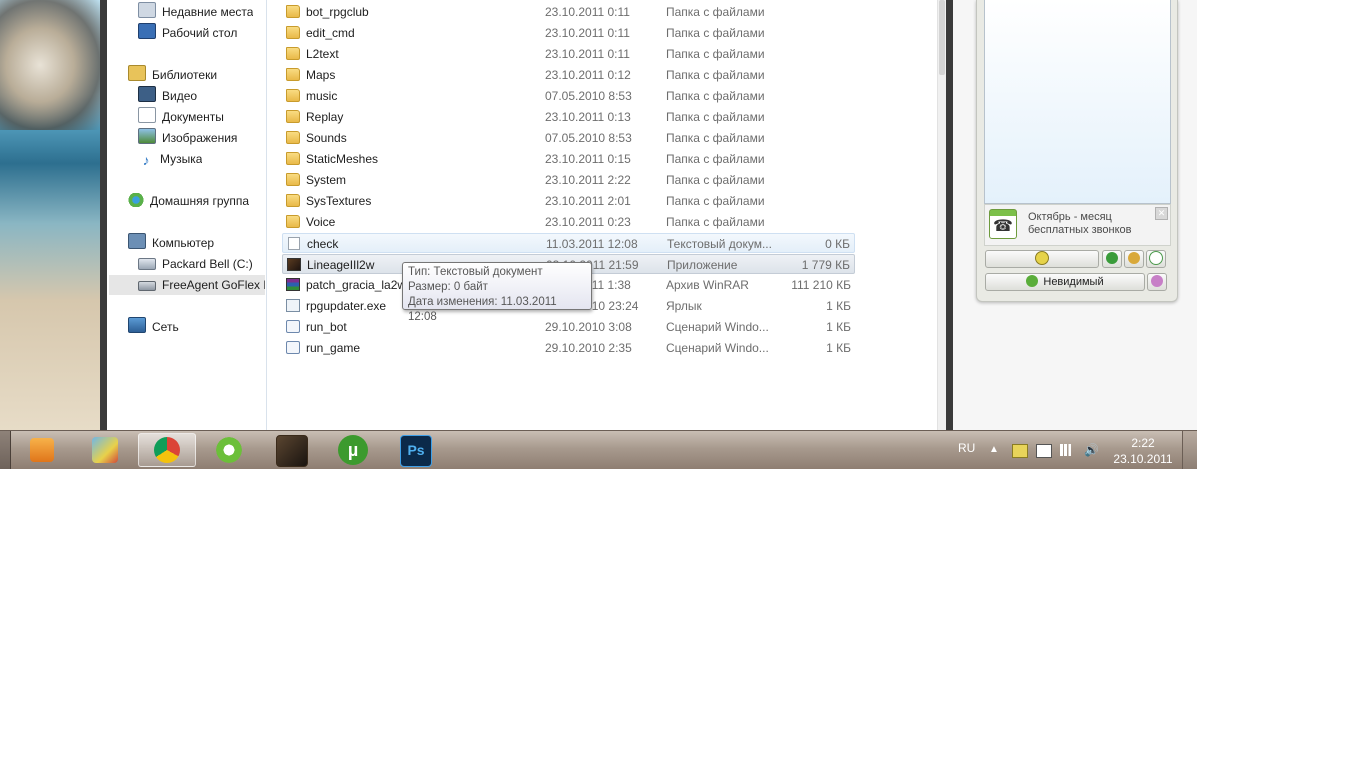 The width and height of the screenshot is (1366, 768). What do you see at coordinates (323, 244) in the screenshot?
I see `file-name: check` at bounding box center [323, 244].